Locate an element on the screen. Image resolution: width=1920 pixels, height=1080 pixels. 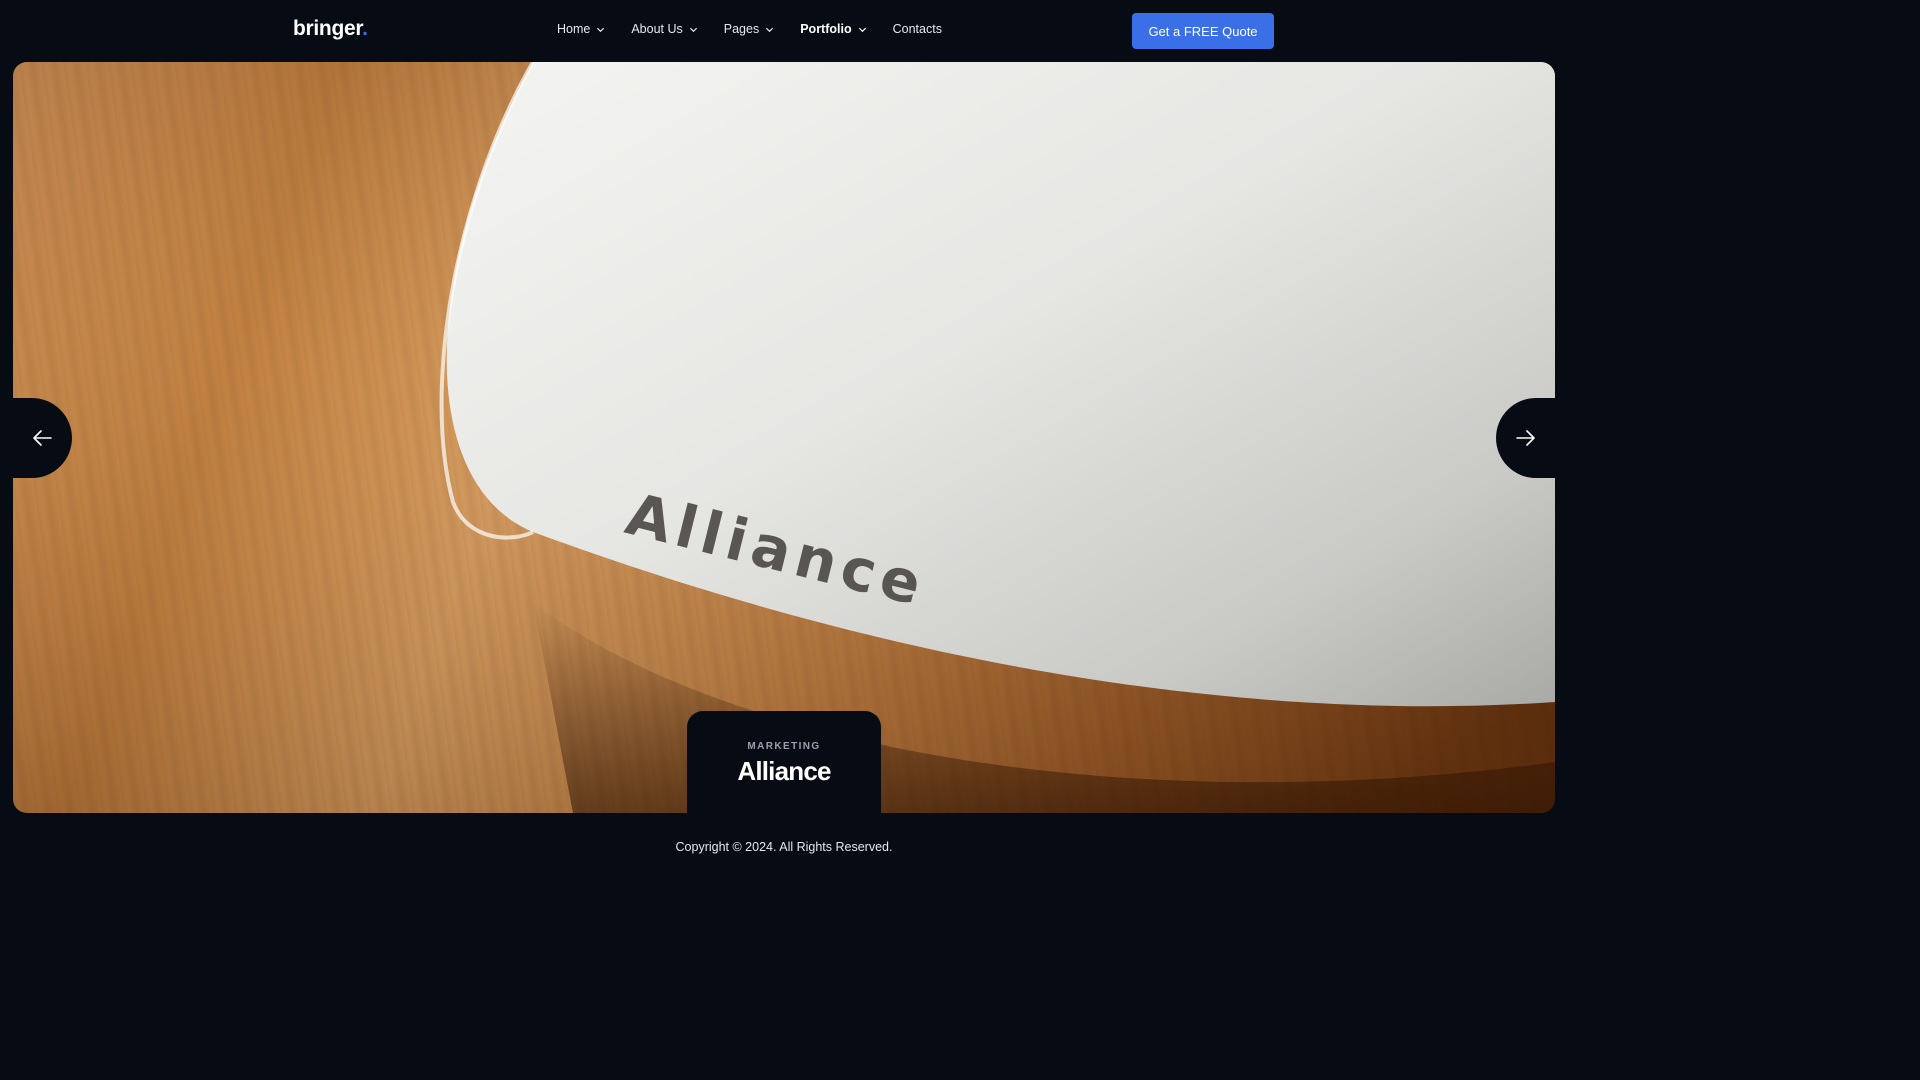
slide-title-card: MARKETING Alliance is located at coordinates (784, 762).